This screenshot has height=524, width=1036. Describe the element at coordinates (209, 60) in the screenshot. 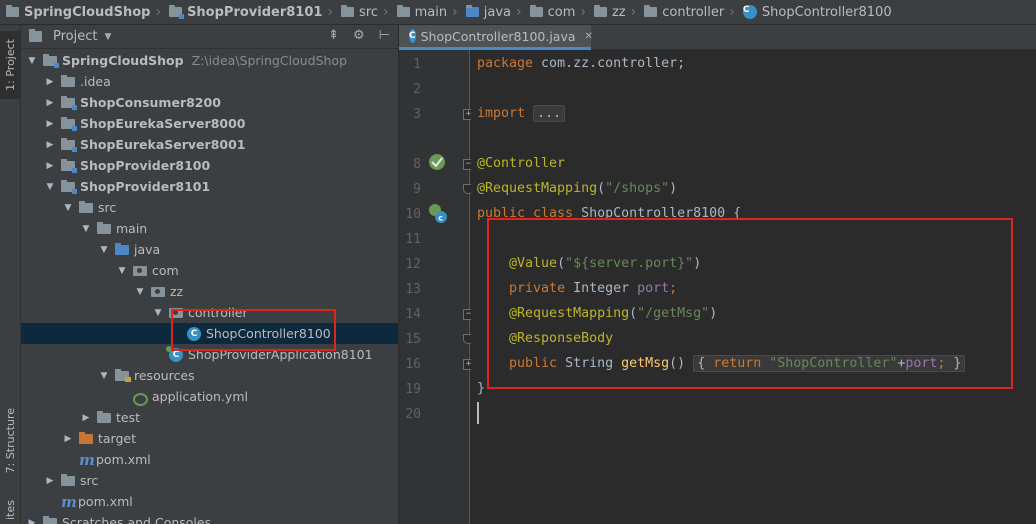

I see `tree-item: ▼ SpringCloudShop Z:\idea\SpringCloudShop` at that location.